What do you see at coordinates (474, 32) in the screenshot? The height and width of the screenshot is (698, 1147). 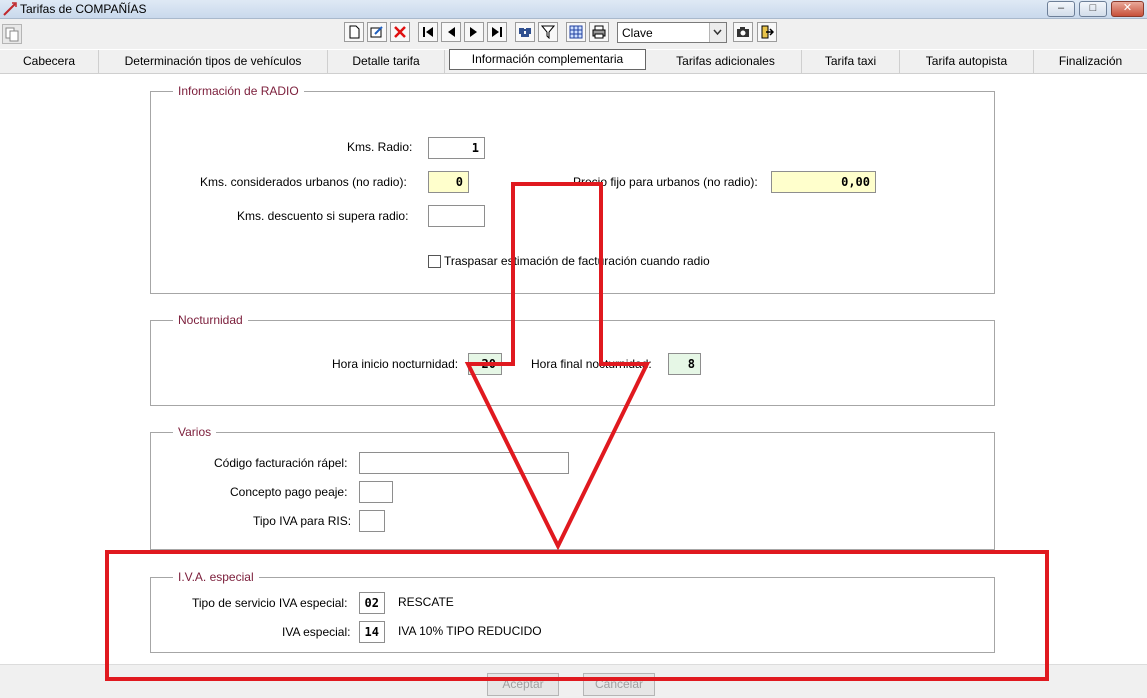 I see `next-record-icon` at bounding box center [474, 32].